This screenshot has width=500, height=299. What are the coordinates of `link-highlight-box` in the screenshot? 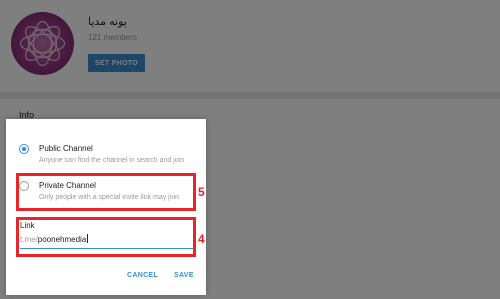 It's located at (106, 237).